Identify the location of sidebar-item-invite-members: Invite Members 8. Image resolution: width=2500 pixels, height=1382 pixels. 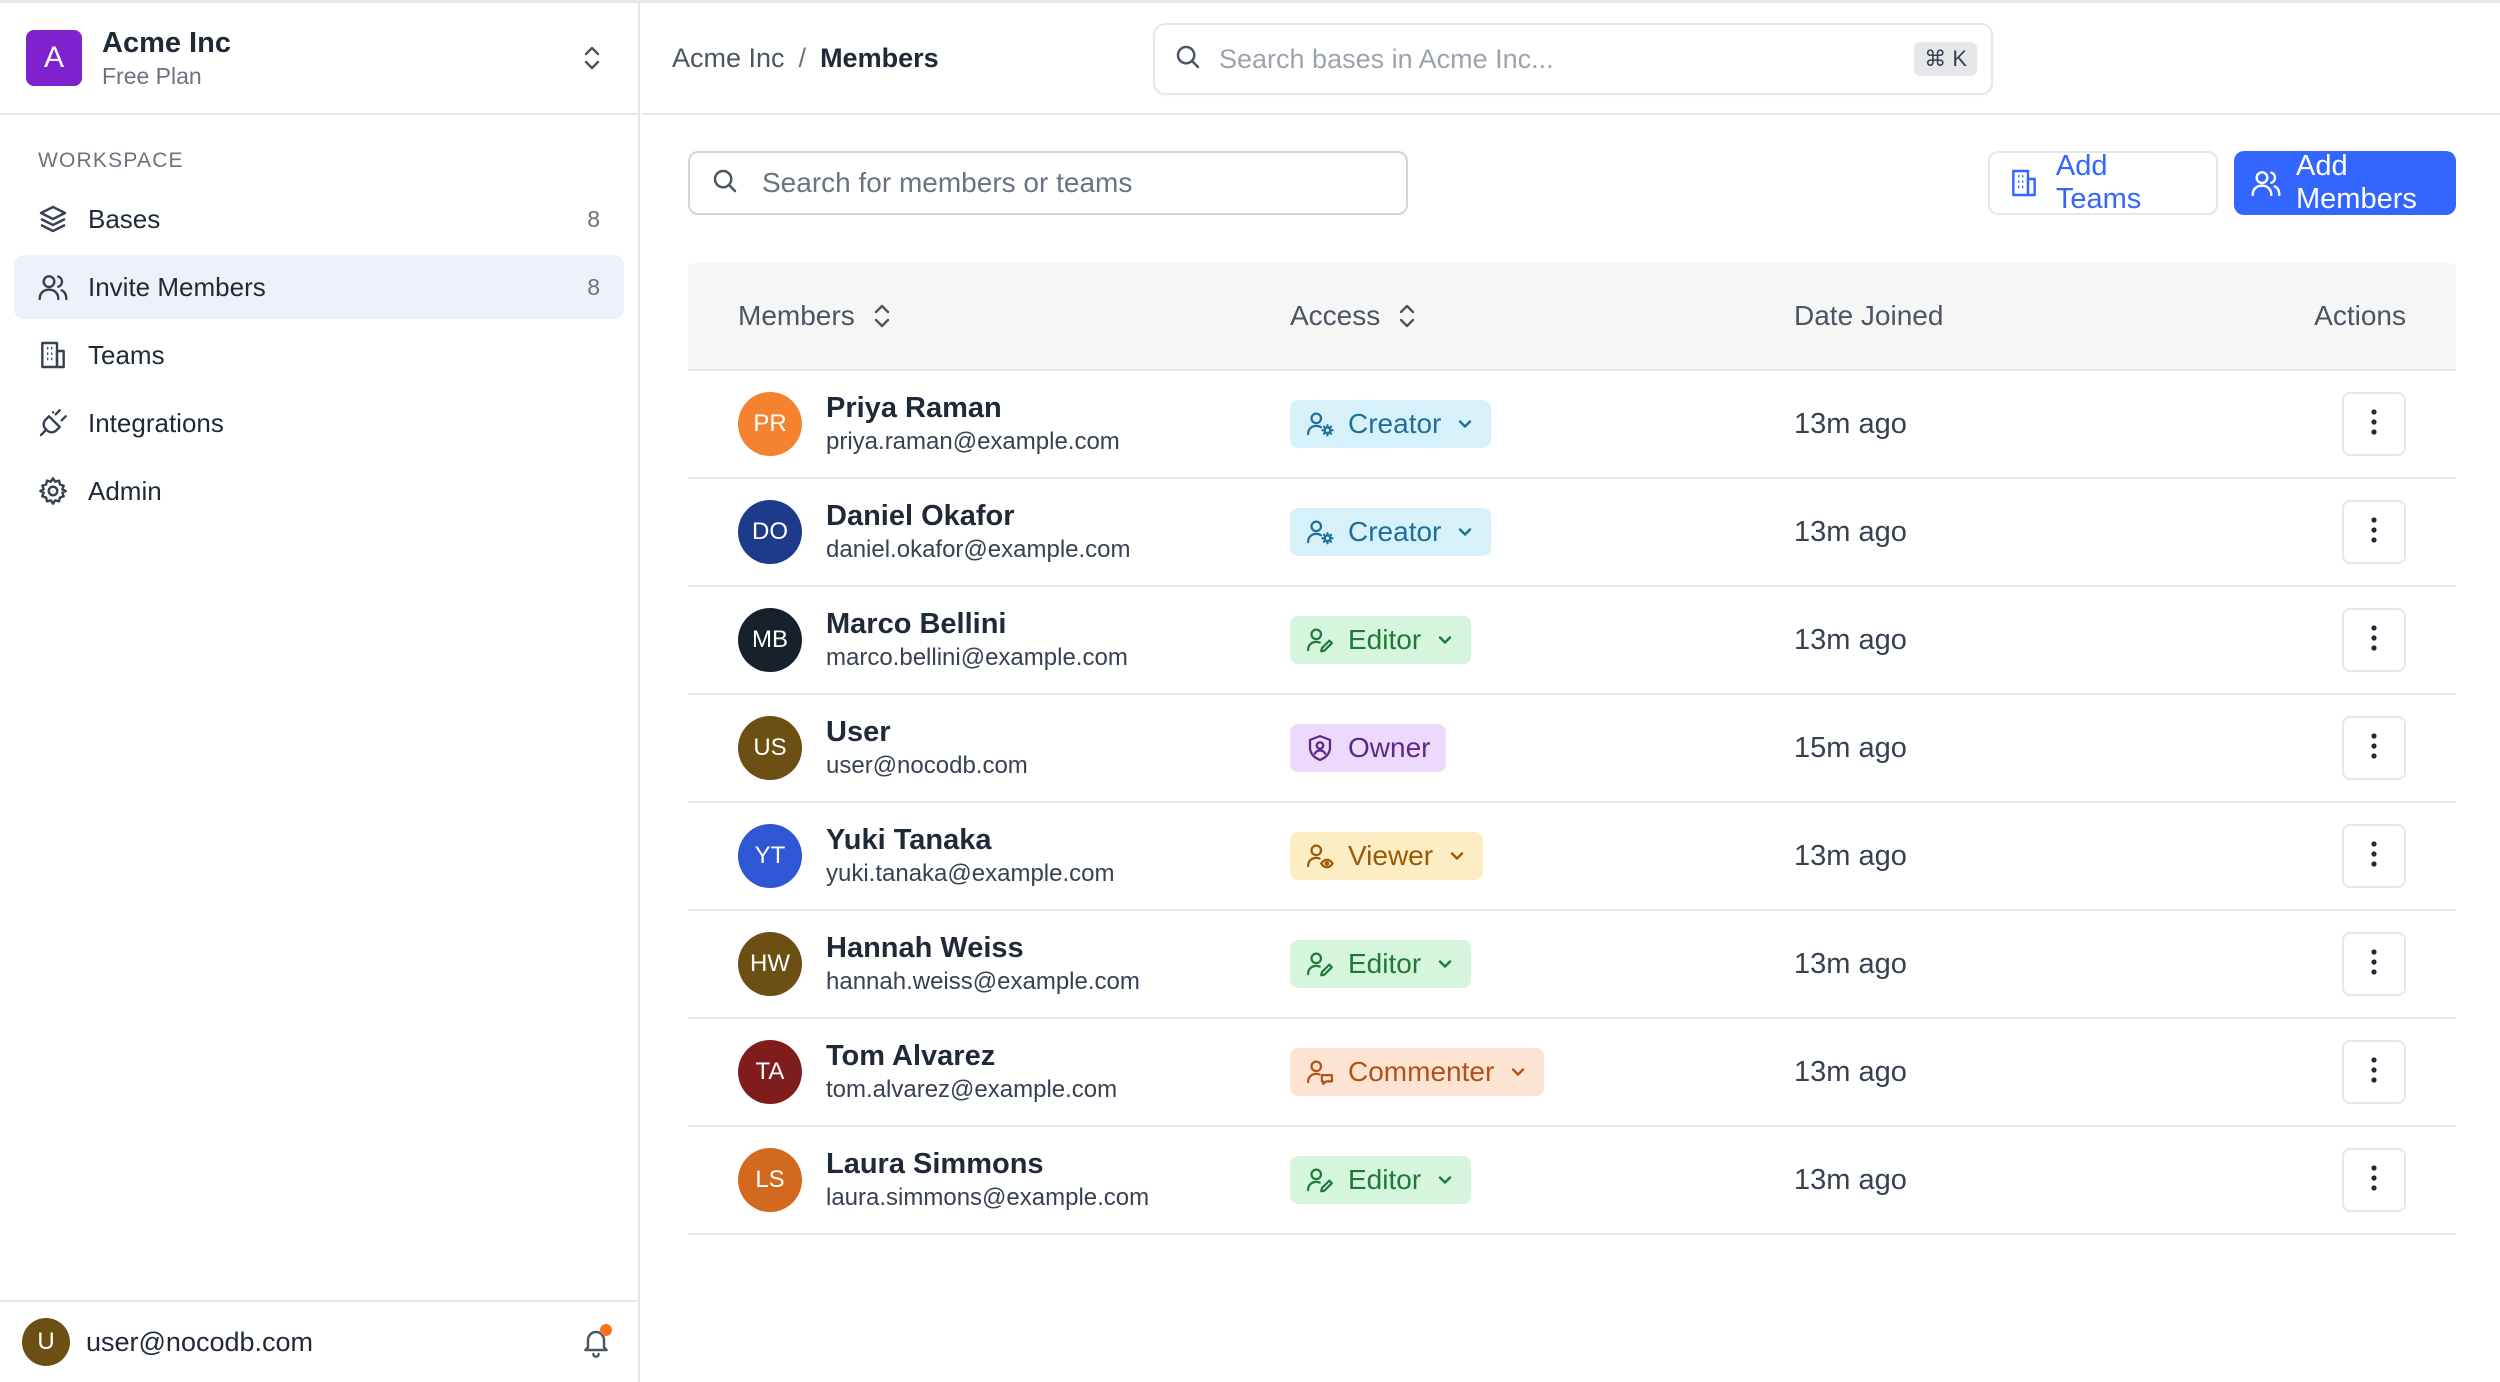
(319, 287).